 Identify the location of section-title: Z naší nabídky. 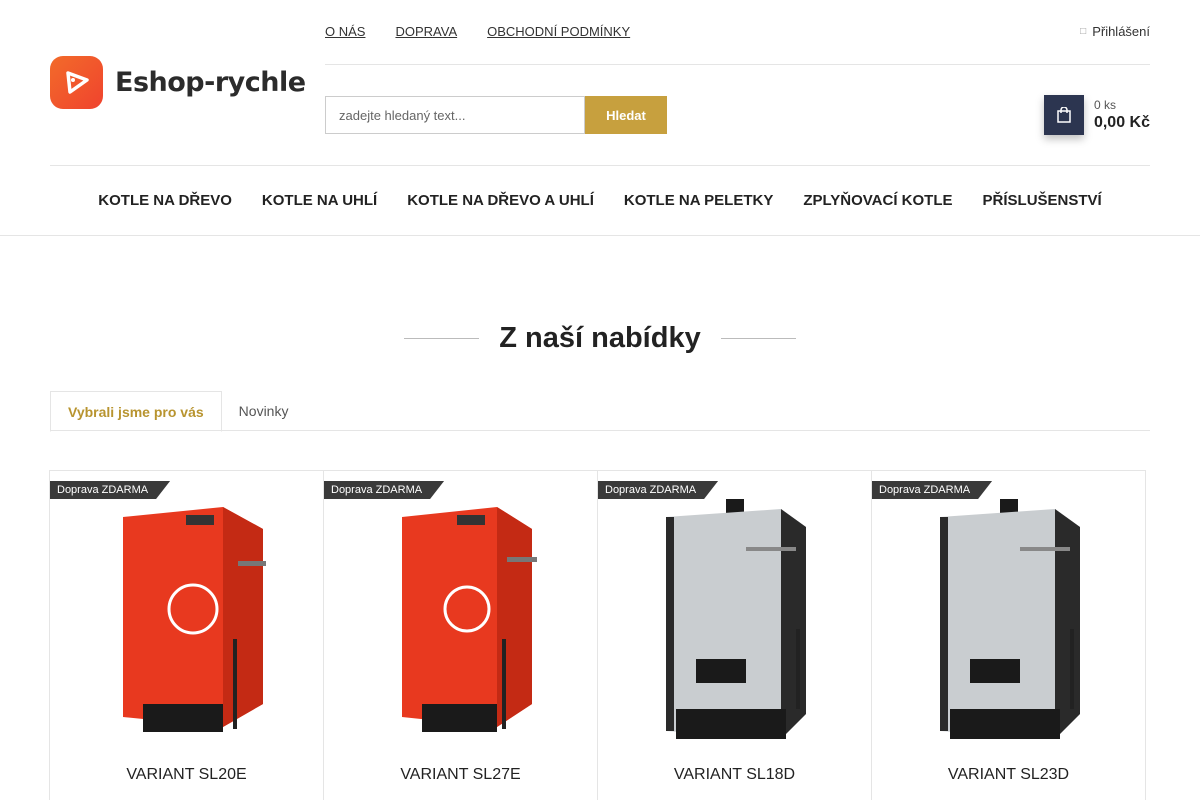
(600, 338).